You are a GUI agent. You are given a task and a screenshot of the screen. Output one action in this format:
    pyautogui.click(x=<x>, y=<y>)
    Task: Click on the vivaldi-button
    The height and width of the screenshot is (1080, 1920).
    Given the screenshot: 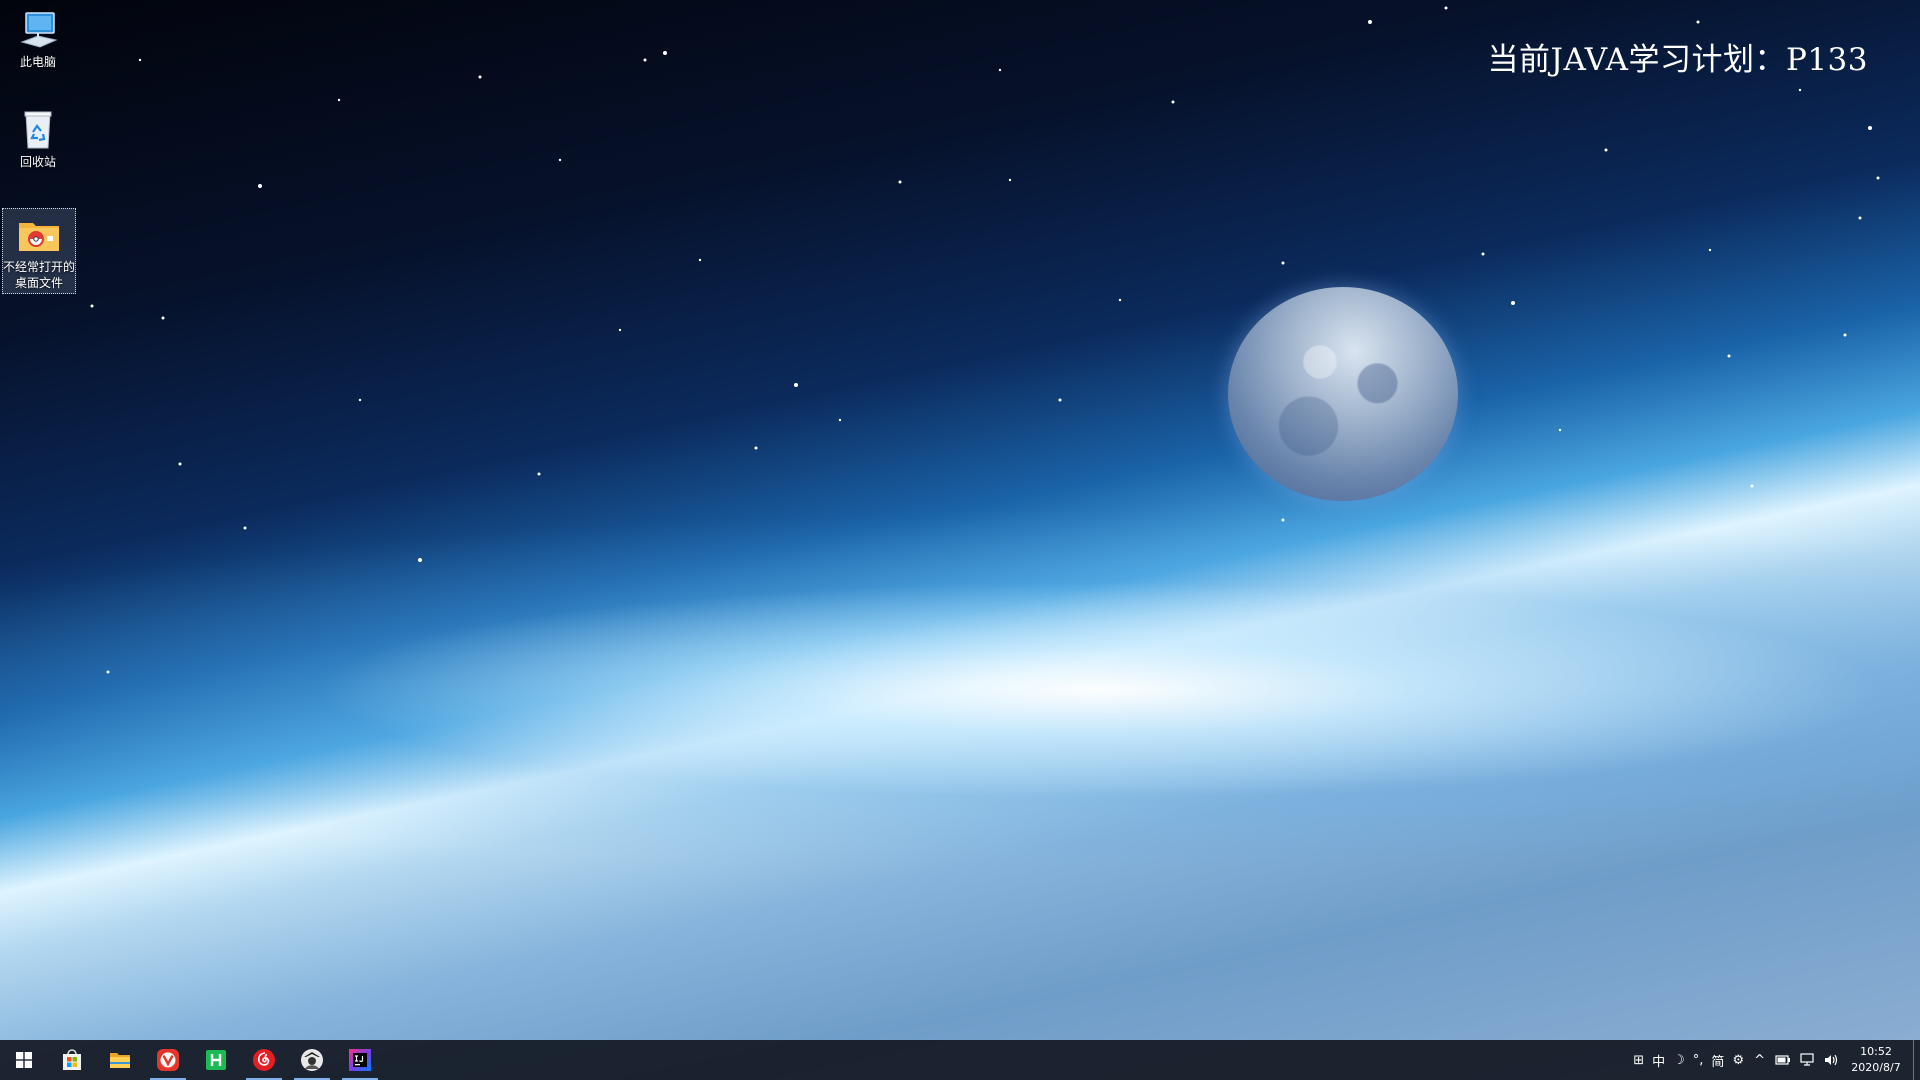 What is the action you would take?
    pyautogui.click(x=168, y=1060)
    